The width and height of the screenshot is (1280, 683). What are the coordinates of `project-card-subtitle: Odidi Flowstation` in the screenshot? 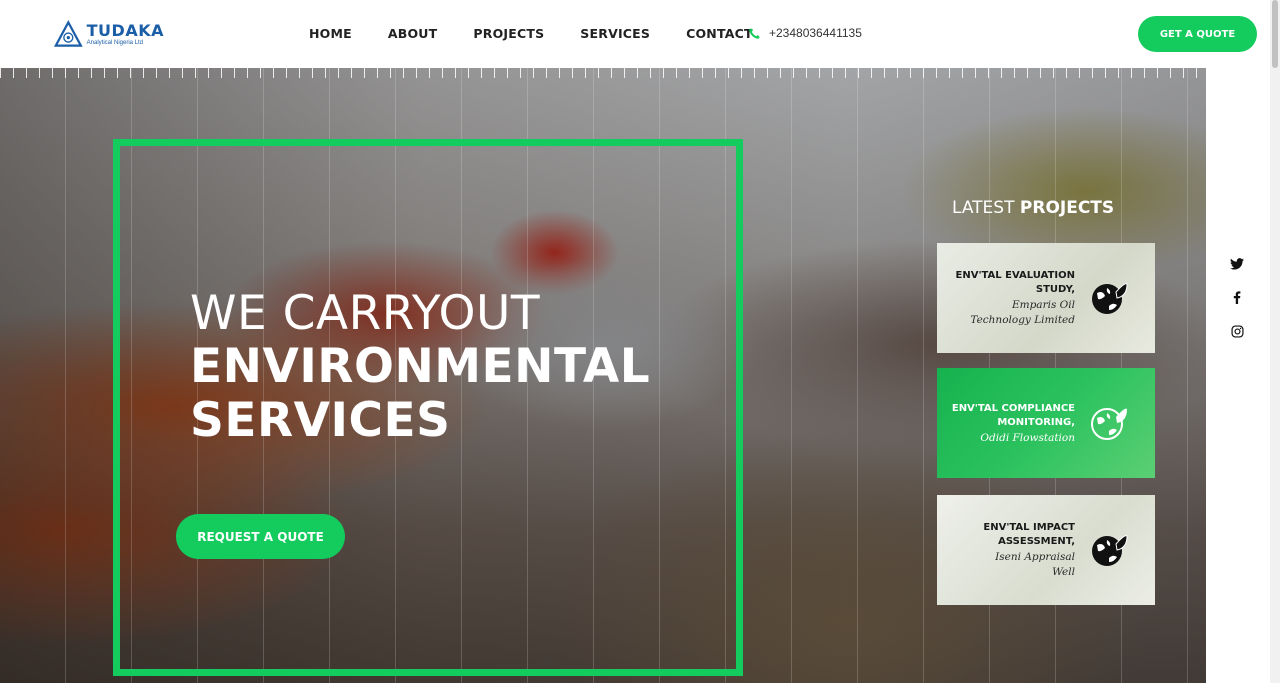 It's located at (1027, 437).